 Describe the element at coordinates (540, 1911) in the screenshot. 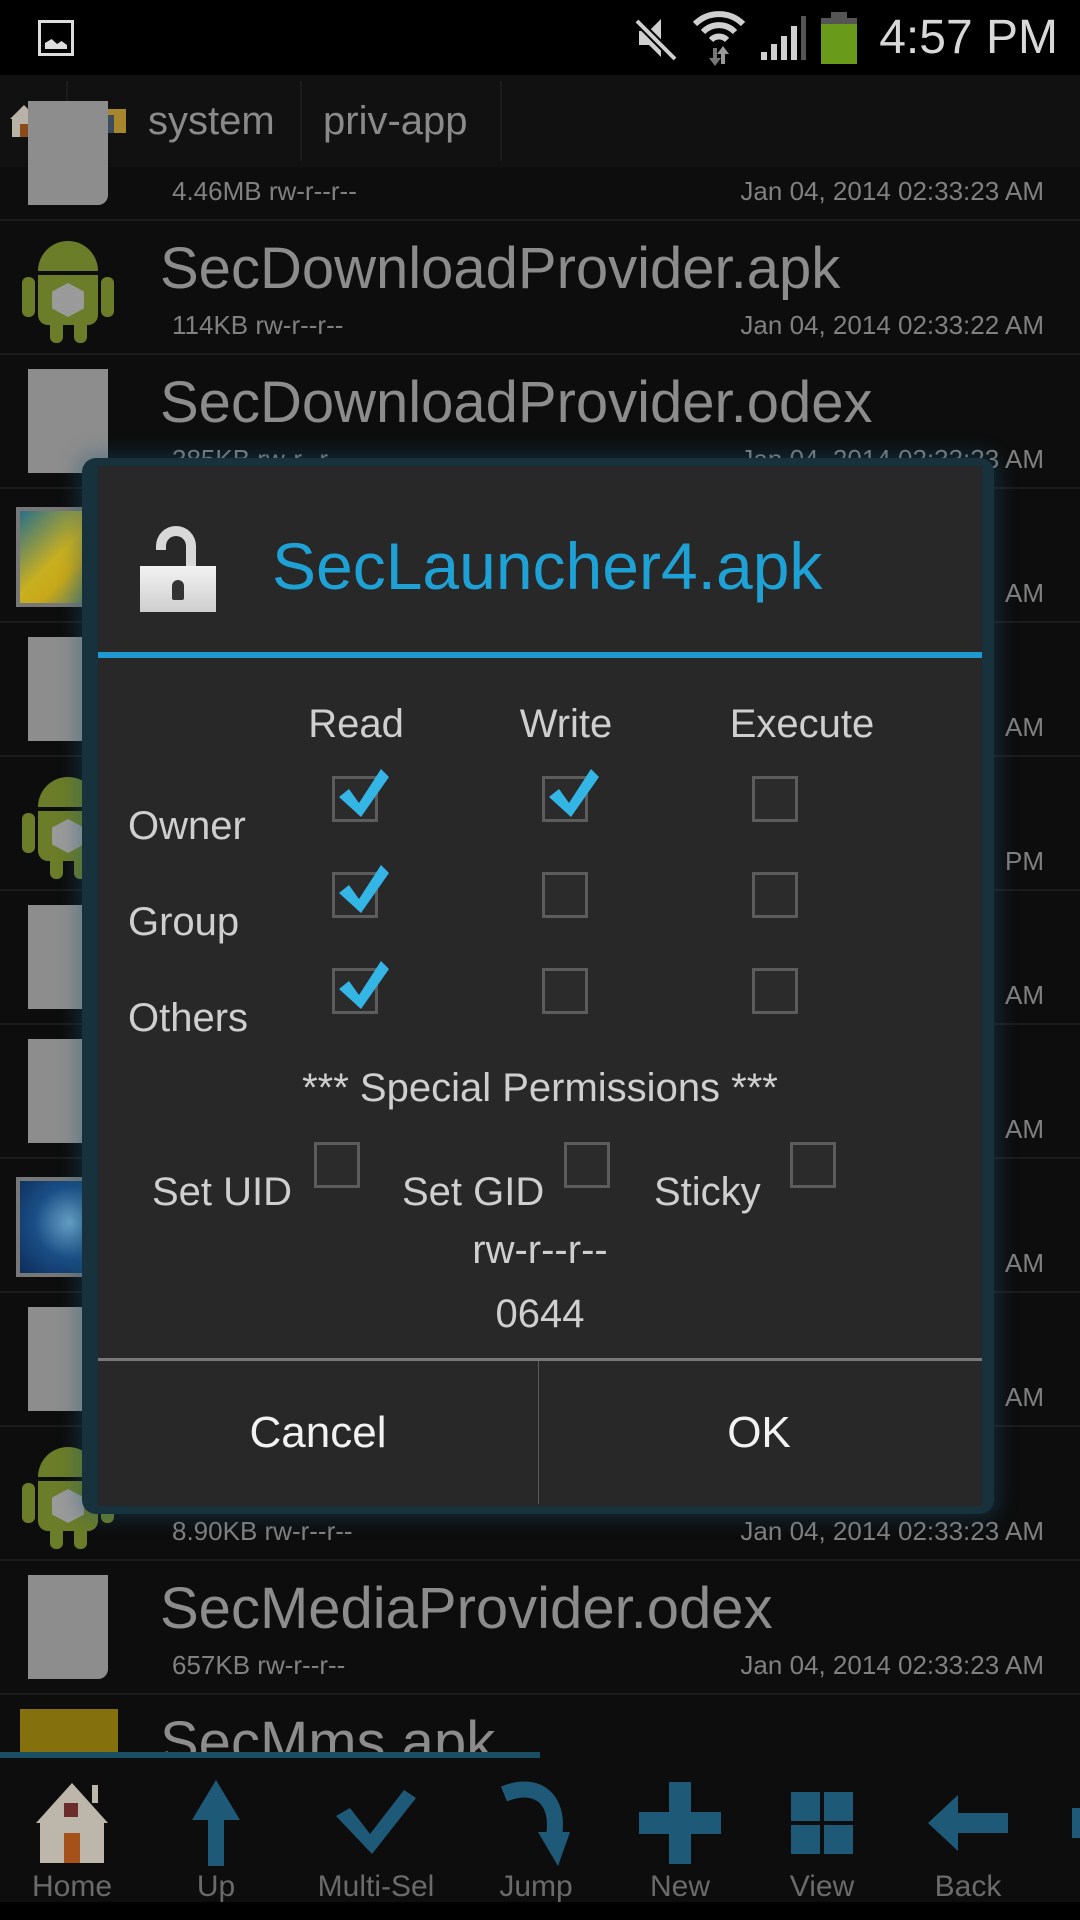

I see `navigation-bar` at that location.